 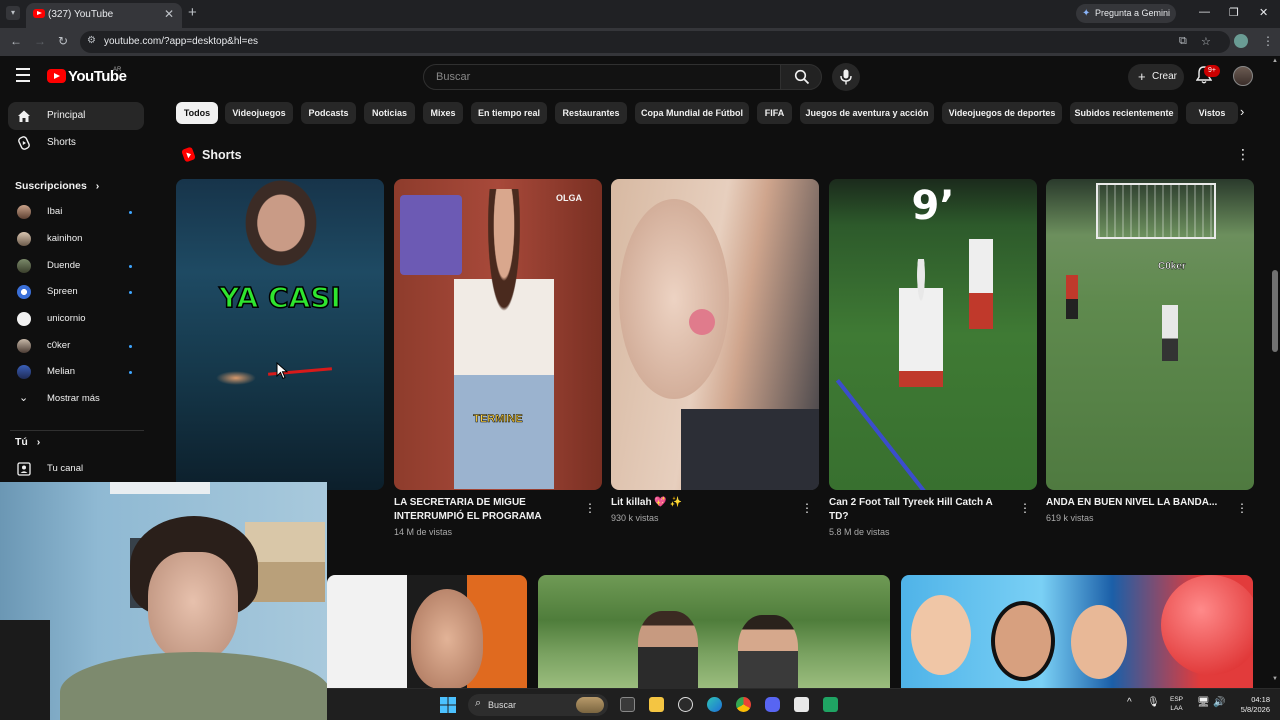 I want to click on sidebar-item-kainihon: kainihon, so click(x=76, y=239).